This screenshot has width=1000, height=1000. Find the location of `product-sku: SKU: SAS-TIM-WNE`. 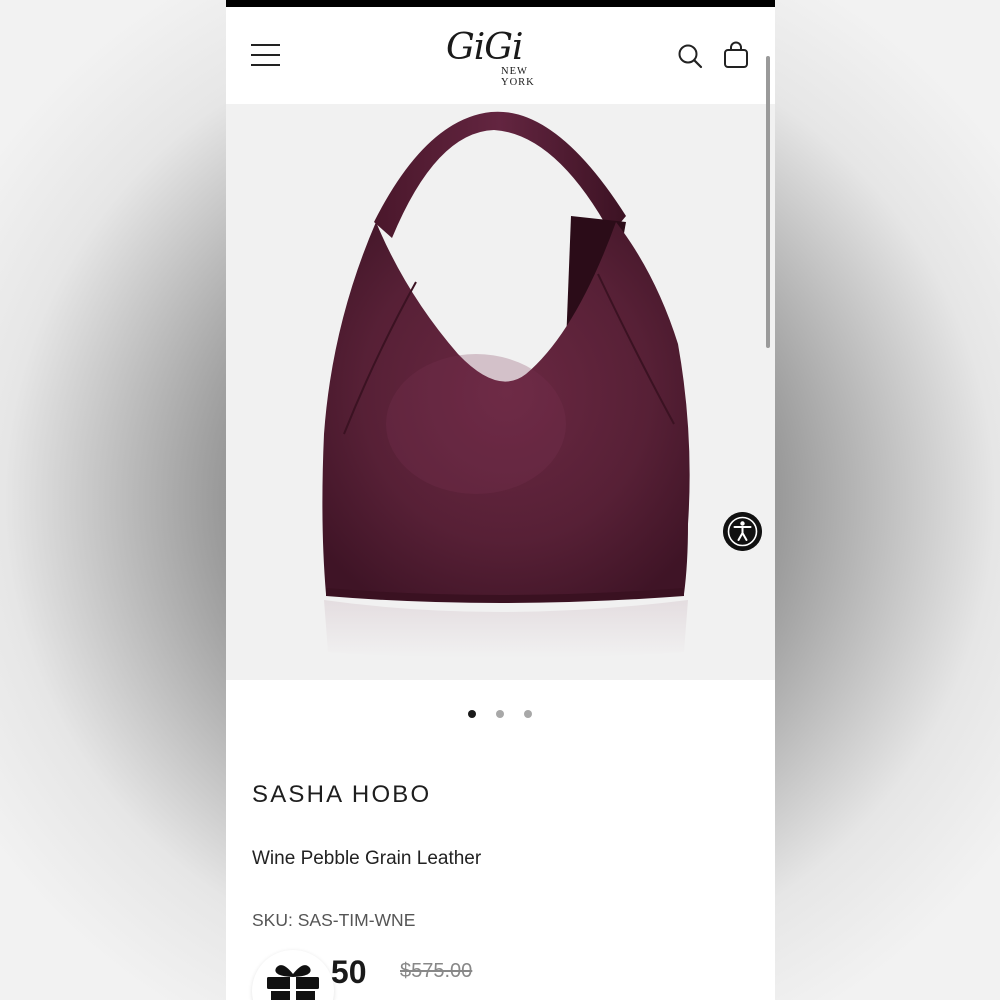

product-sku: SKU: SAS-TIM-WNE is located at coordinates (333, 920).